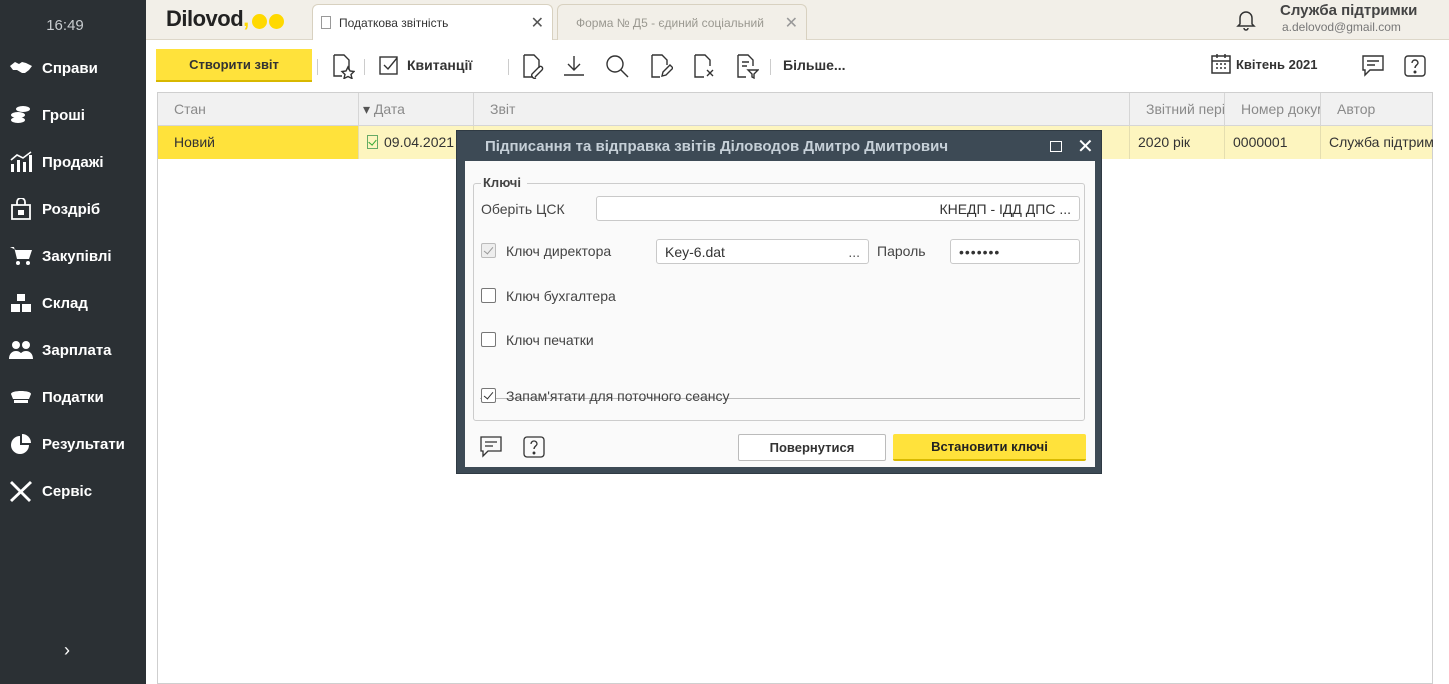  I want to click on column-header-period: Звітний період, so click(1177, 109).